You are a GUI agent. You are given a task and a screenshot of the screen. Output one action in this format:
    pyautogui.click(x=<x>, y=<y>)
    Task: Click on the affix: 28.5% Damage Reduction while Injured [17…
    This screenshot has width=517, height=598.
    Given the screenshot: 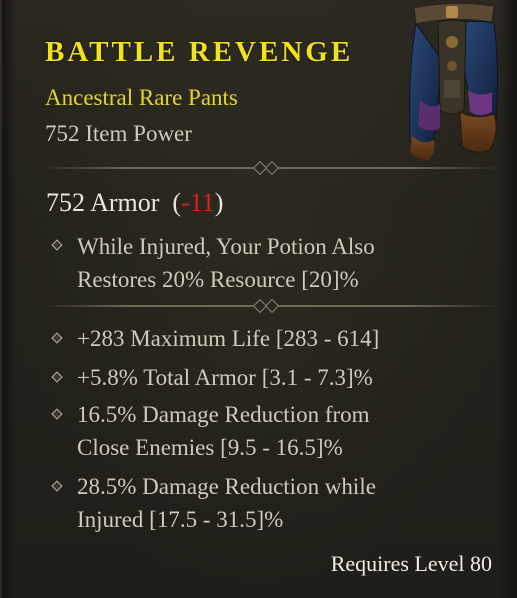 What is the action you would take?
    pyautogui.click(x=287, y=503)
    